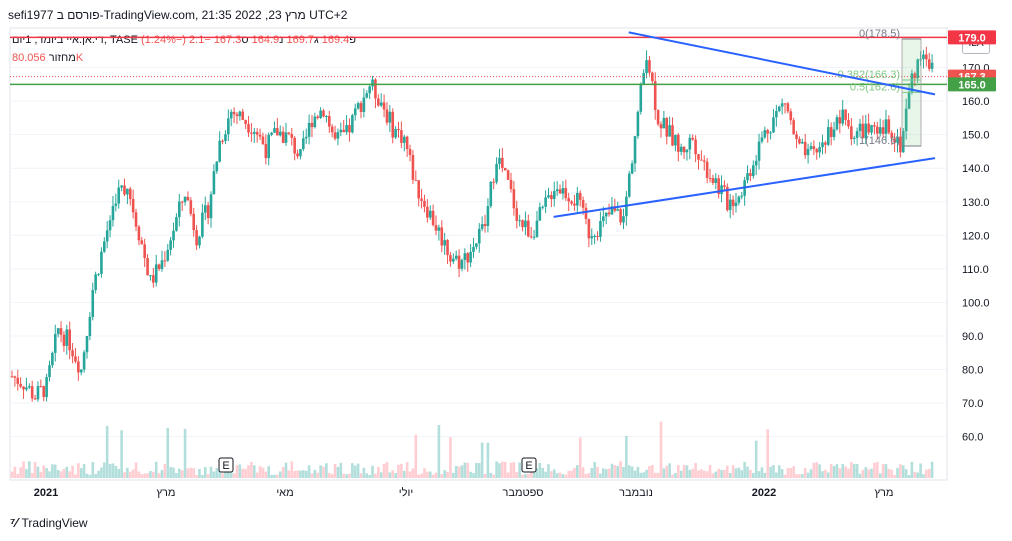  What do you see at coordinates (49, 522) in the screenshot?
I see `tradingview-logo: ⁷⁄ TradingView` at bounding box center [49, 522].